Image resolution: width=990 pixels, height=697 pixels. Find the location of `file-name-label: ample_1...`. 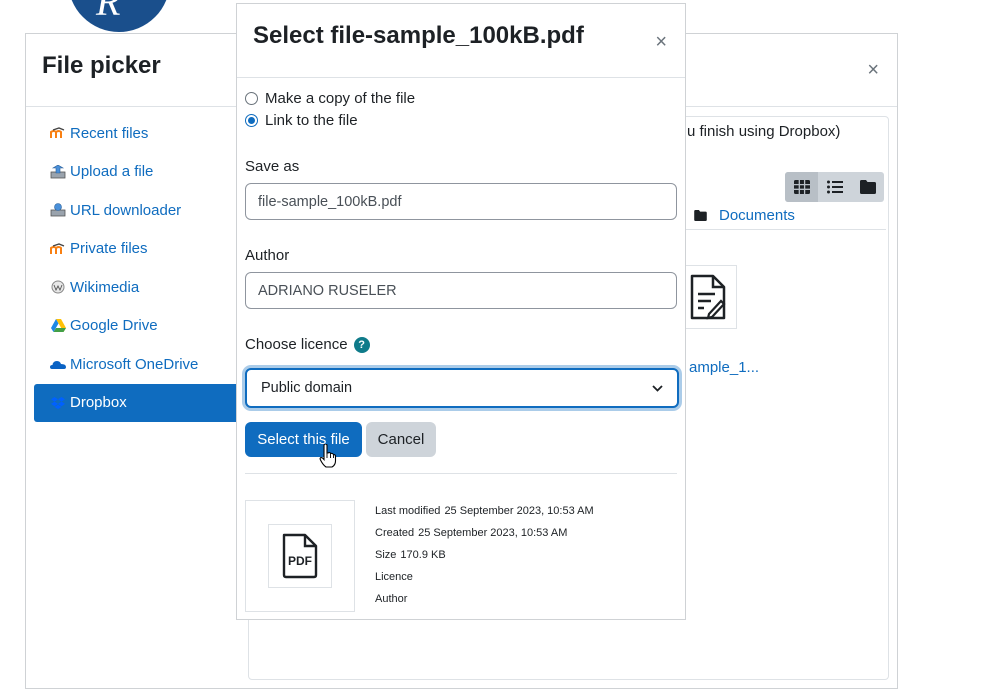

file-name-label: ample_1... is located at coordinates (724, 367).